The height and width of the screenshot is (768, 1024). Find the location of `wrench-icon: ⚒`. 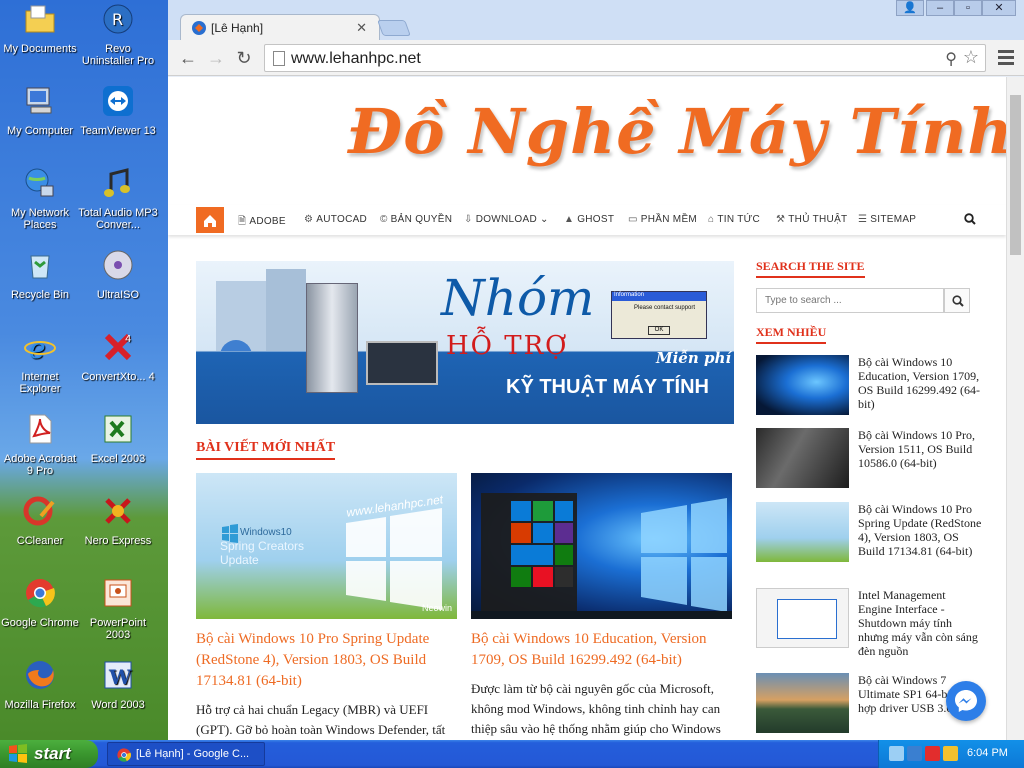

wrench-icon: ⚒ is located at coordinates (781, 219).